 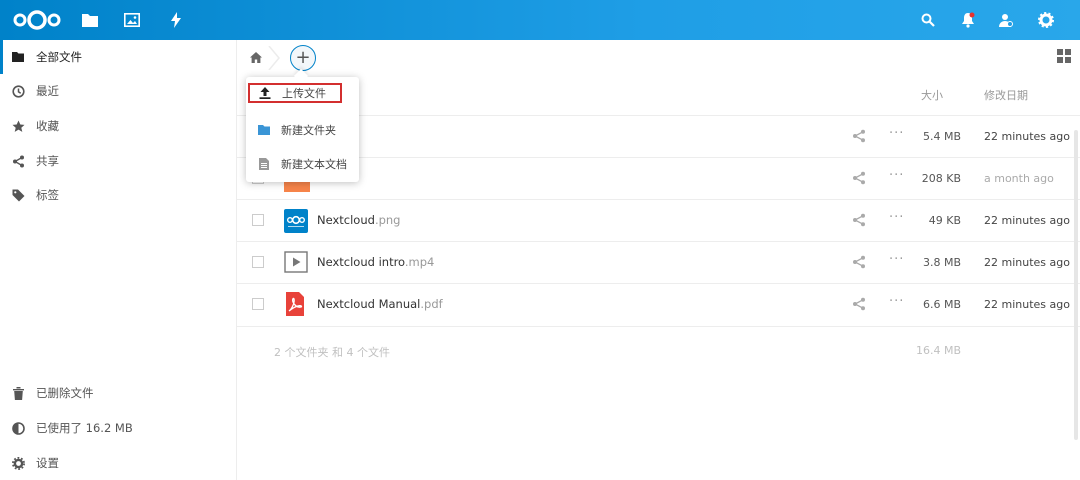 I want to click on upload-file-menu-item: 上传文件, so click(x=295, y=93).